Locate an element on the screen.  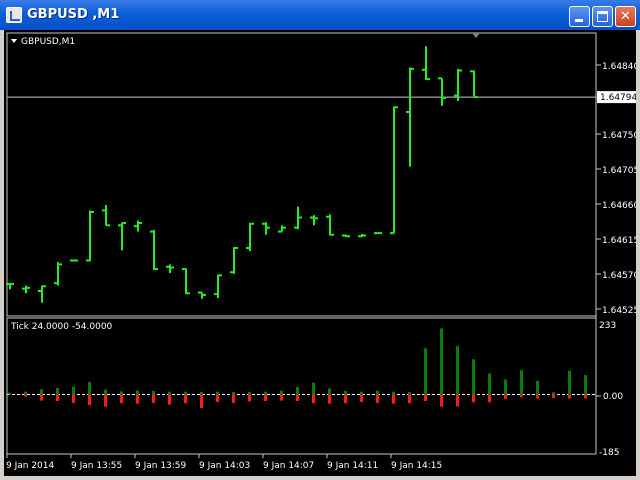
time-axis-label: 9 Jan 14:11 is located at coordinates (352, 466).